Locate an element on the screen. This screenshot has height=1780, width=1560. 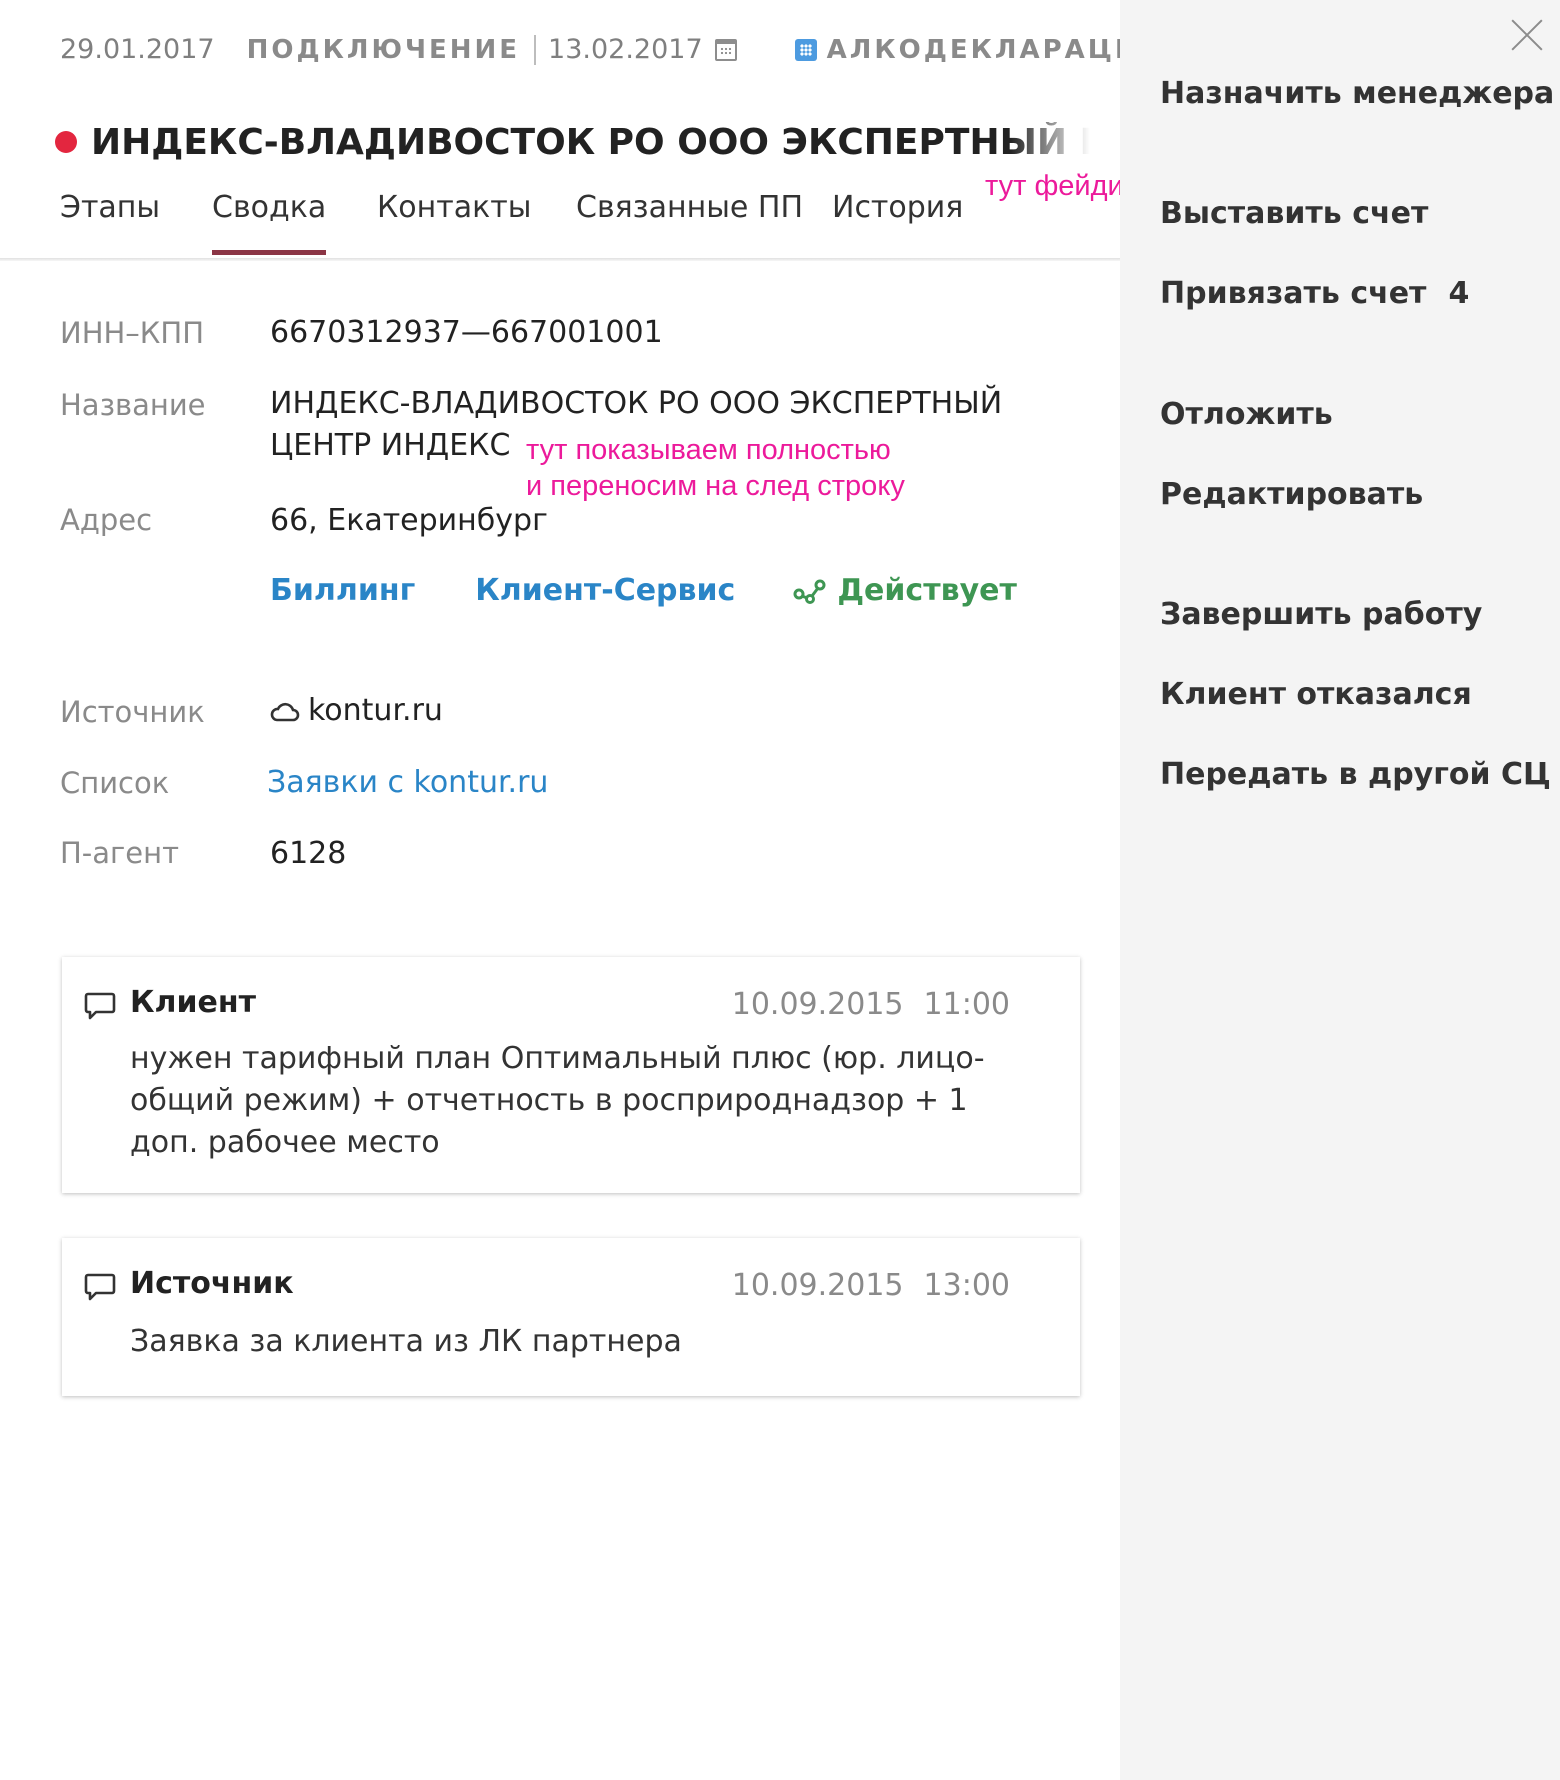
product-label: АЛКОДЕКЛАРАЦИЯ is located at coordinates (994, 49).